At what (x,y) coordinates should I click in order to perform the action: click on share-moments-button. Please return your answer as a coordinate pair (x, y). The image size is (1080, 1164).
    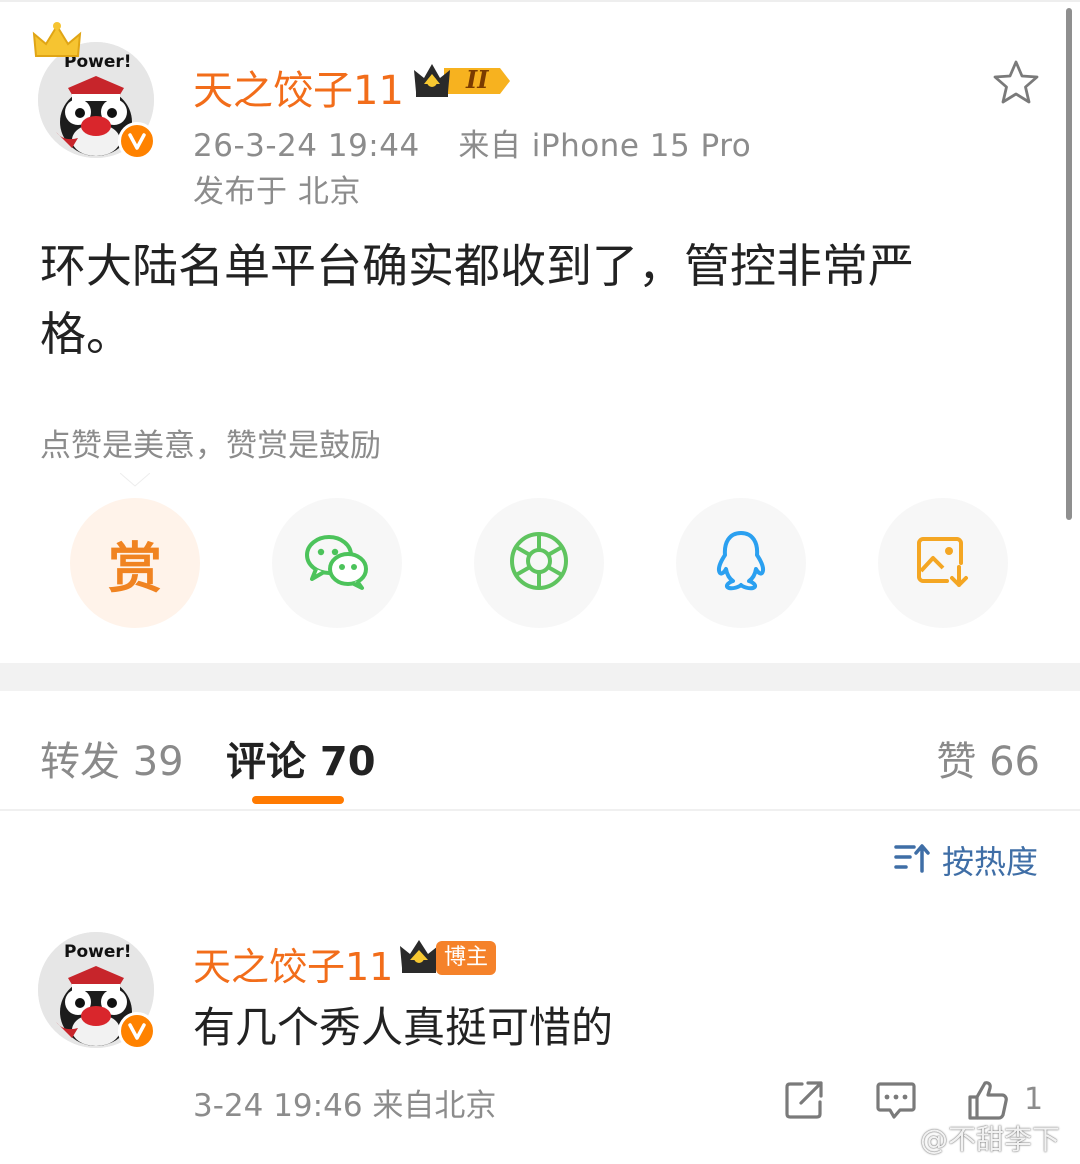
    Looking at the image, I should click on (539, 563).